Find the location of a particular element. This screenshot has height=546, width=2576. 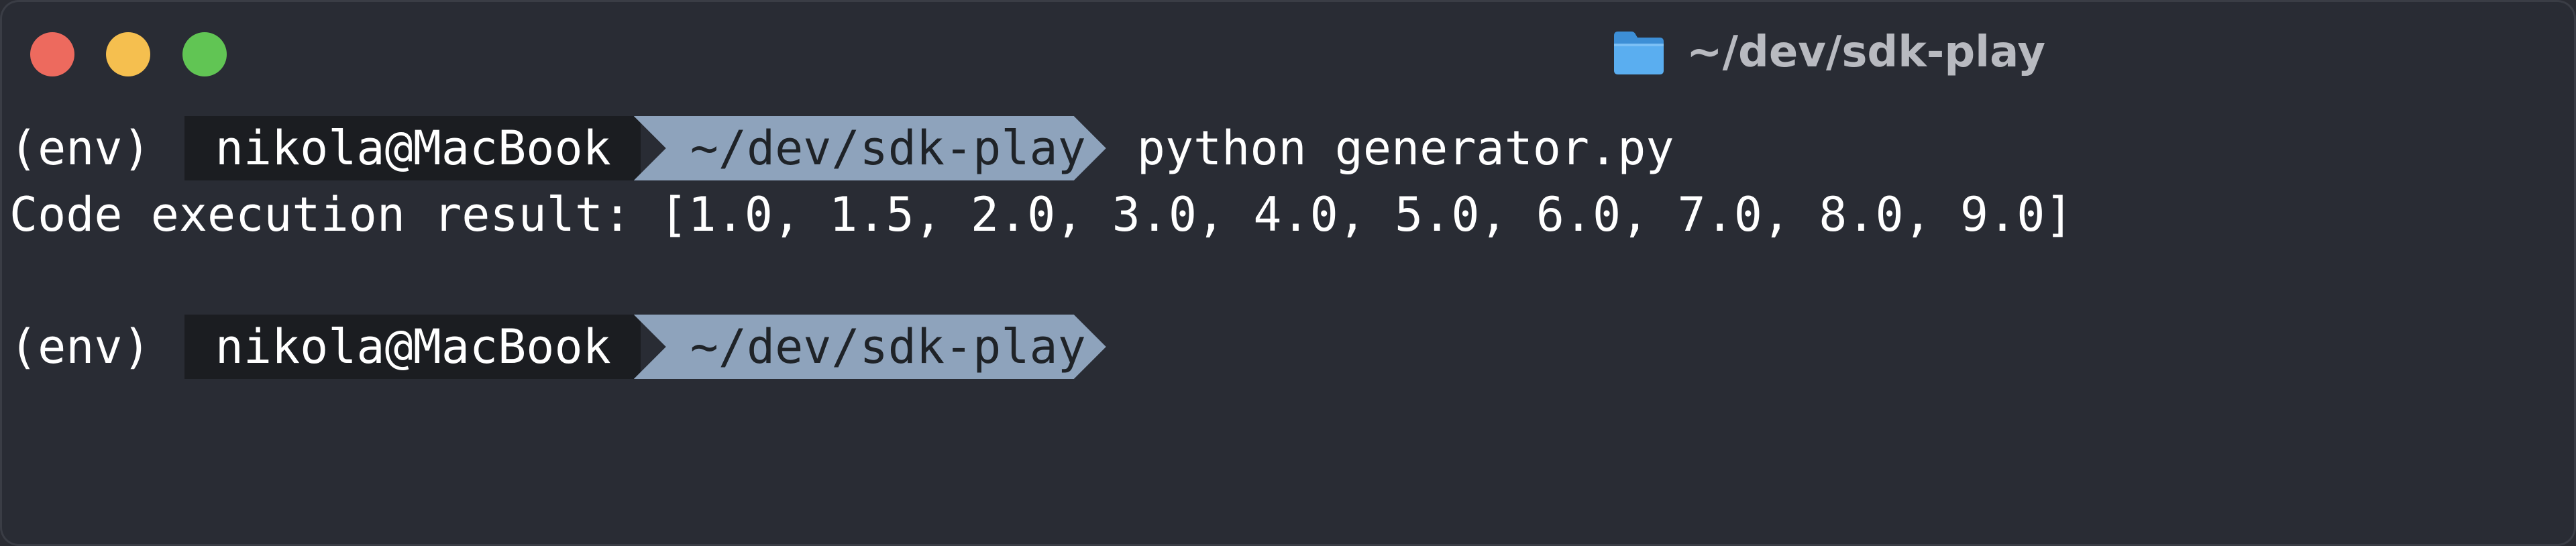

window-title: ~/dev/sdk-play is located at coordinates (1828, 52).